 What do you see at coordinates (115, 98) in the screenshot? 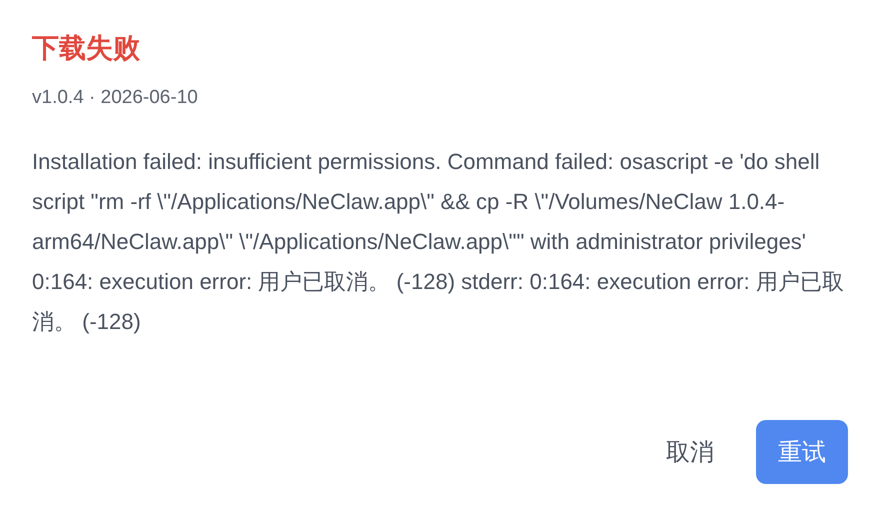
I see `version-date-text: v1.0.4 · 2026-06-10` at bounding box center [115, 98].